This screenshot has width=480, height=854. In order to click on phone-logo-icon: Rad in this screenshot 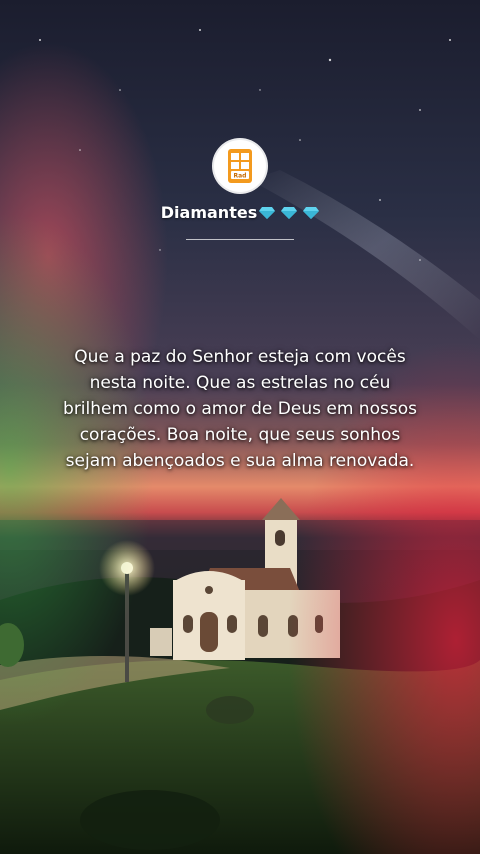, I will do `click(240, 166)`.